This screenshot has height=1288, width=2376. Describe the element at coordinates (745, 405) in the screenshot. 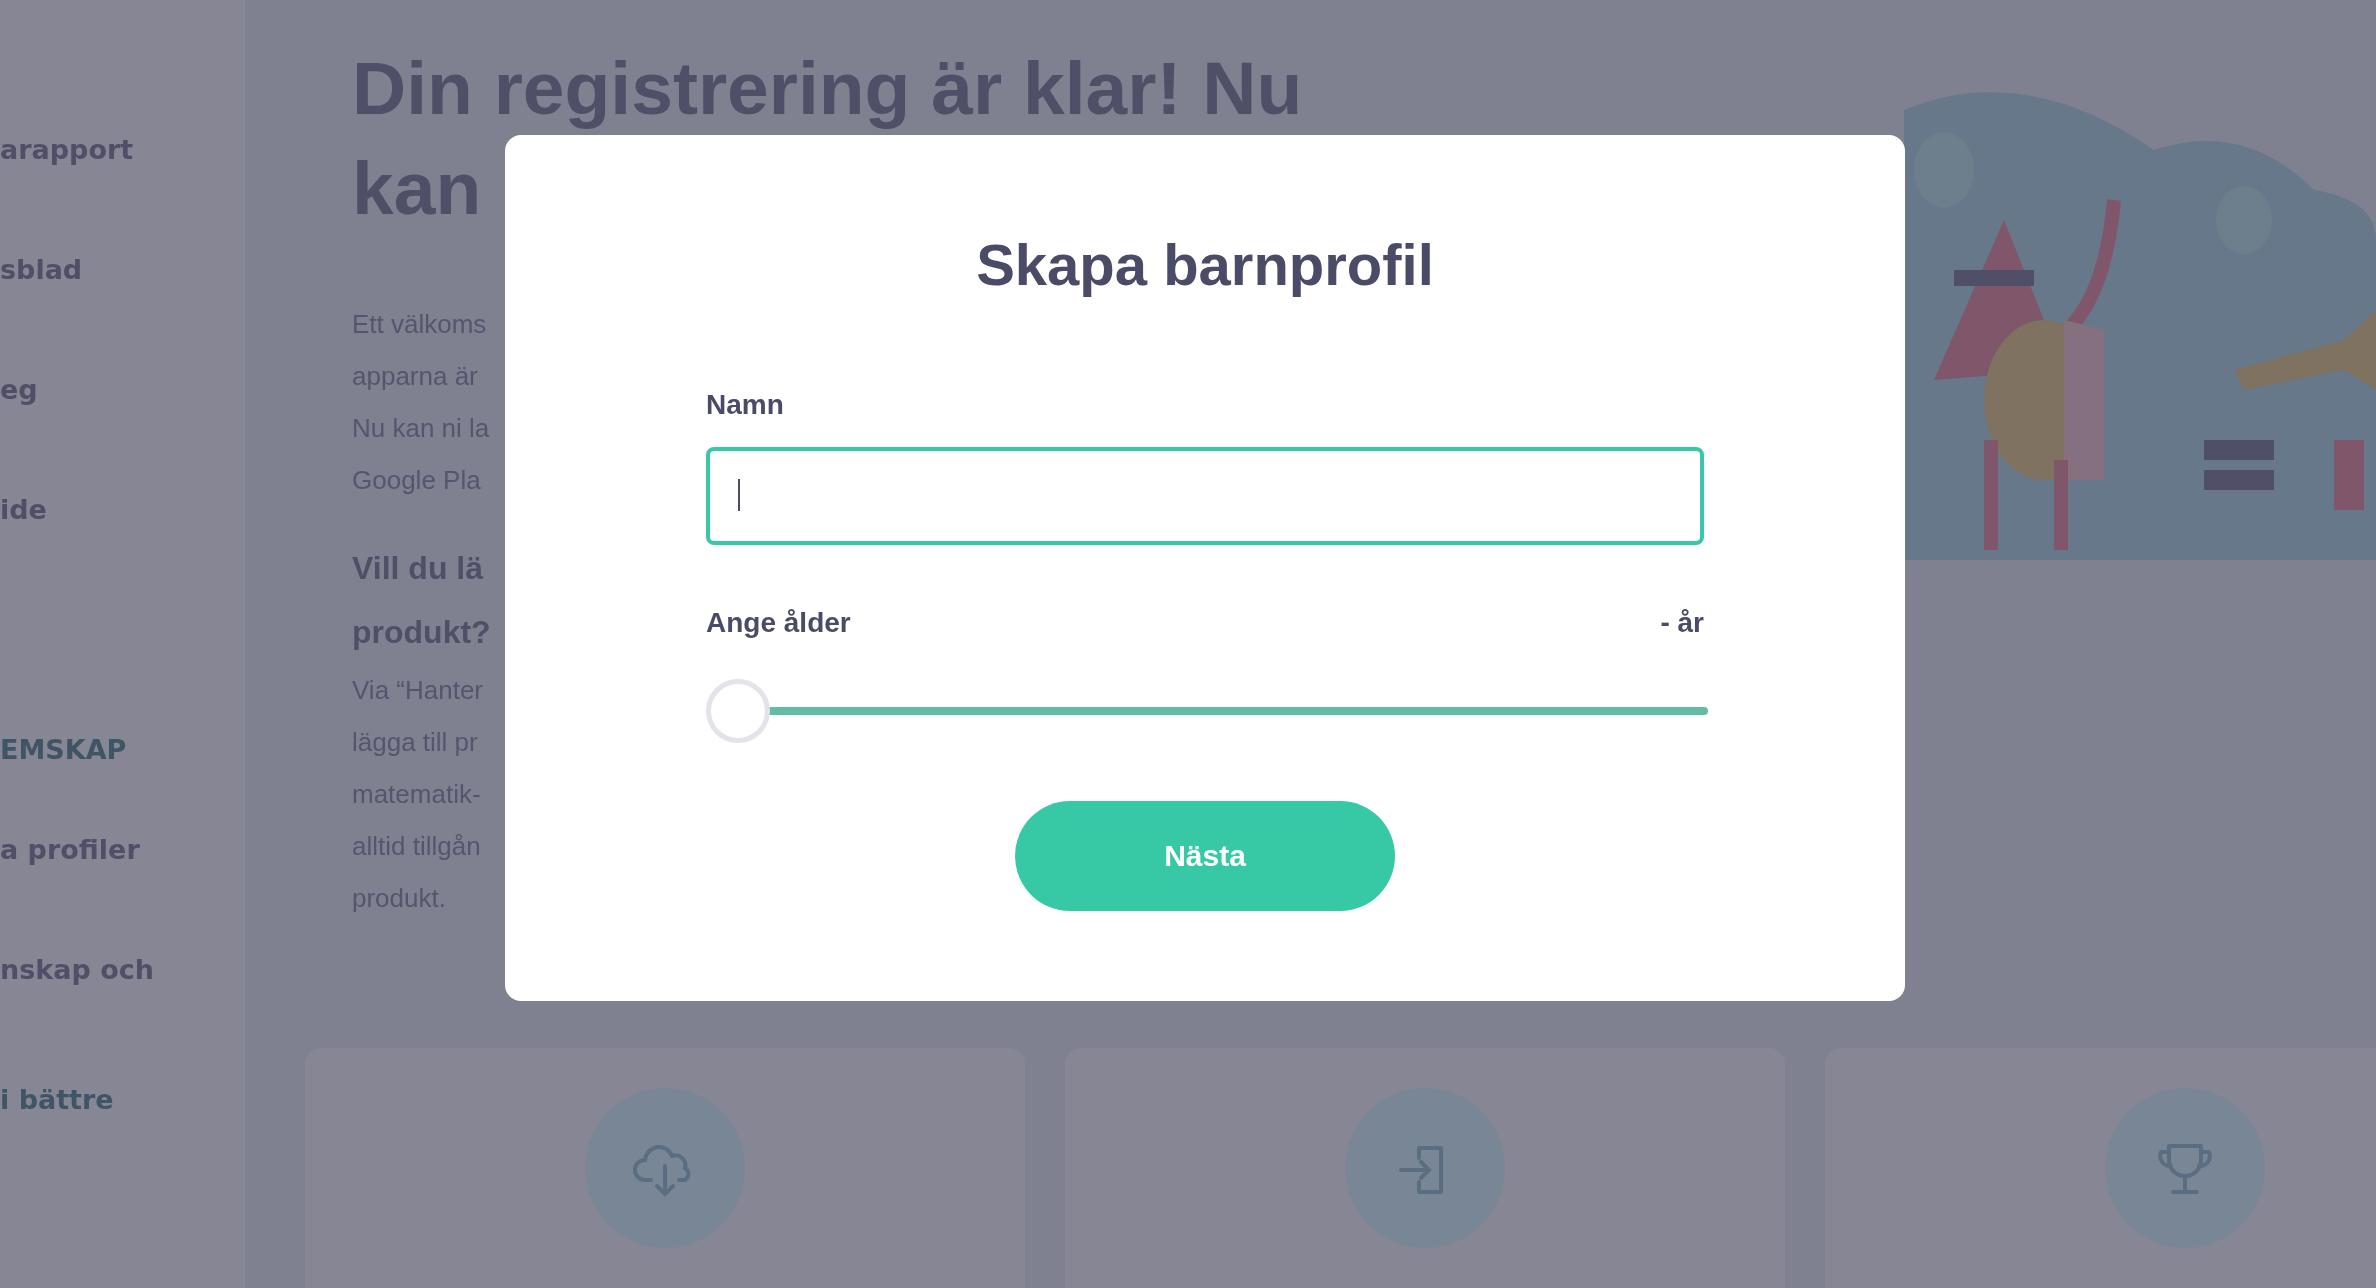

I see `field-label: Namn` at that location.